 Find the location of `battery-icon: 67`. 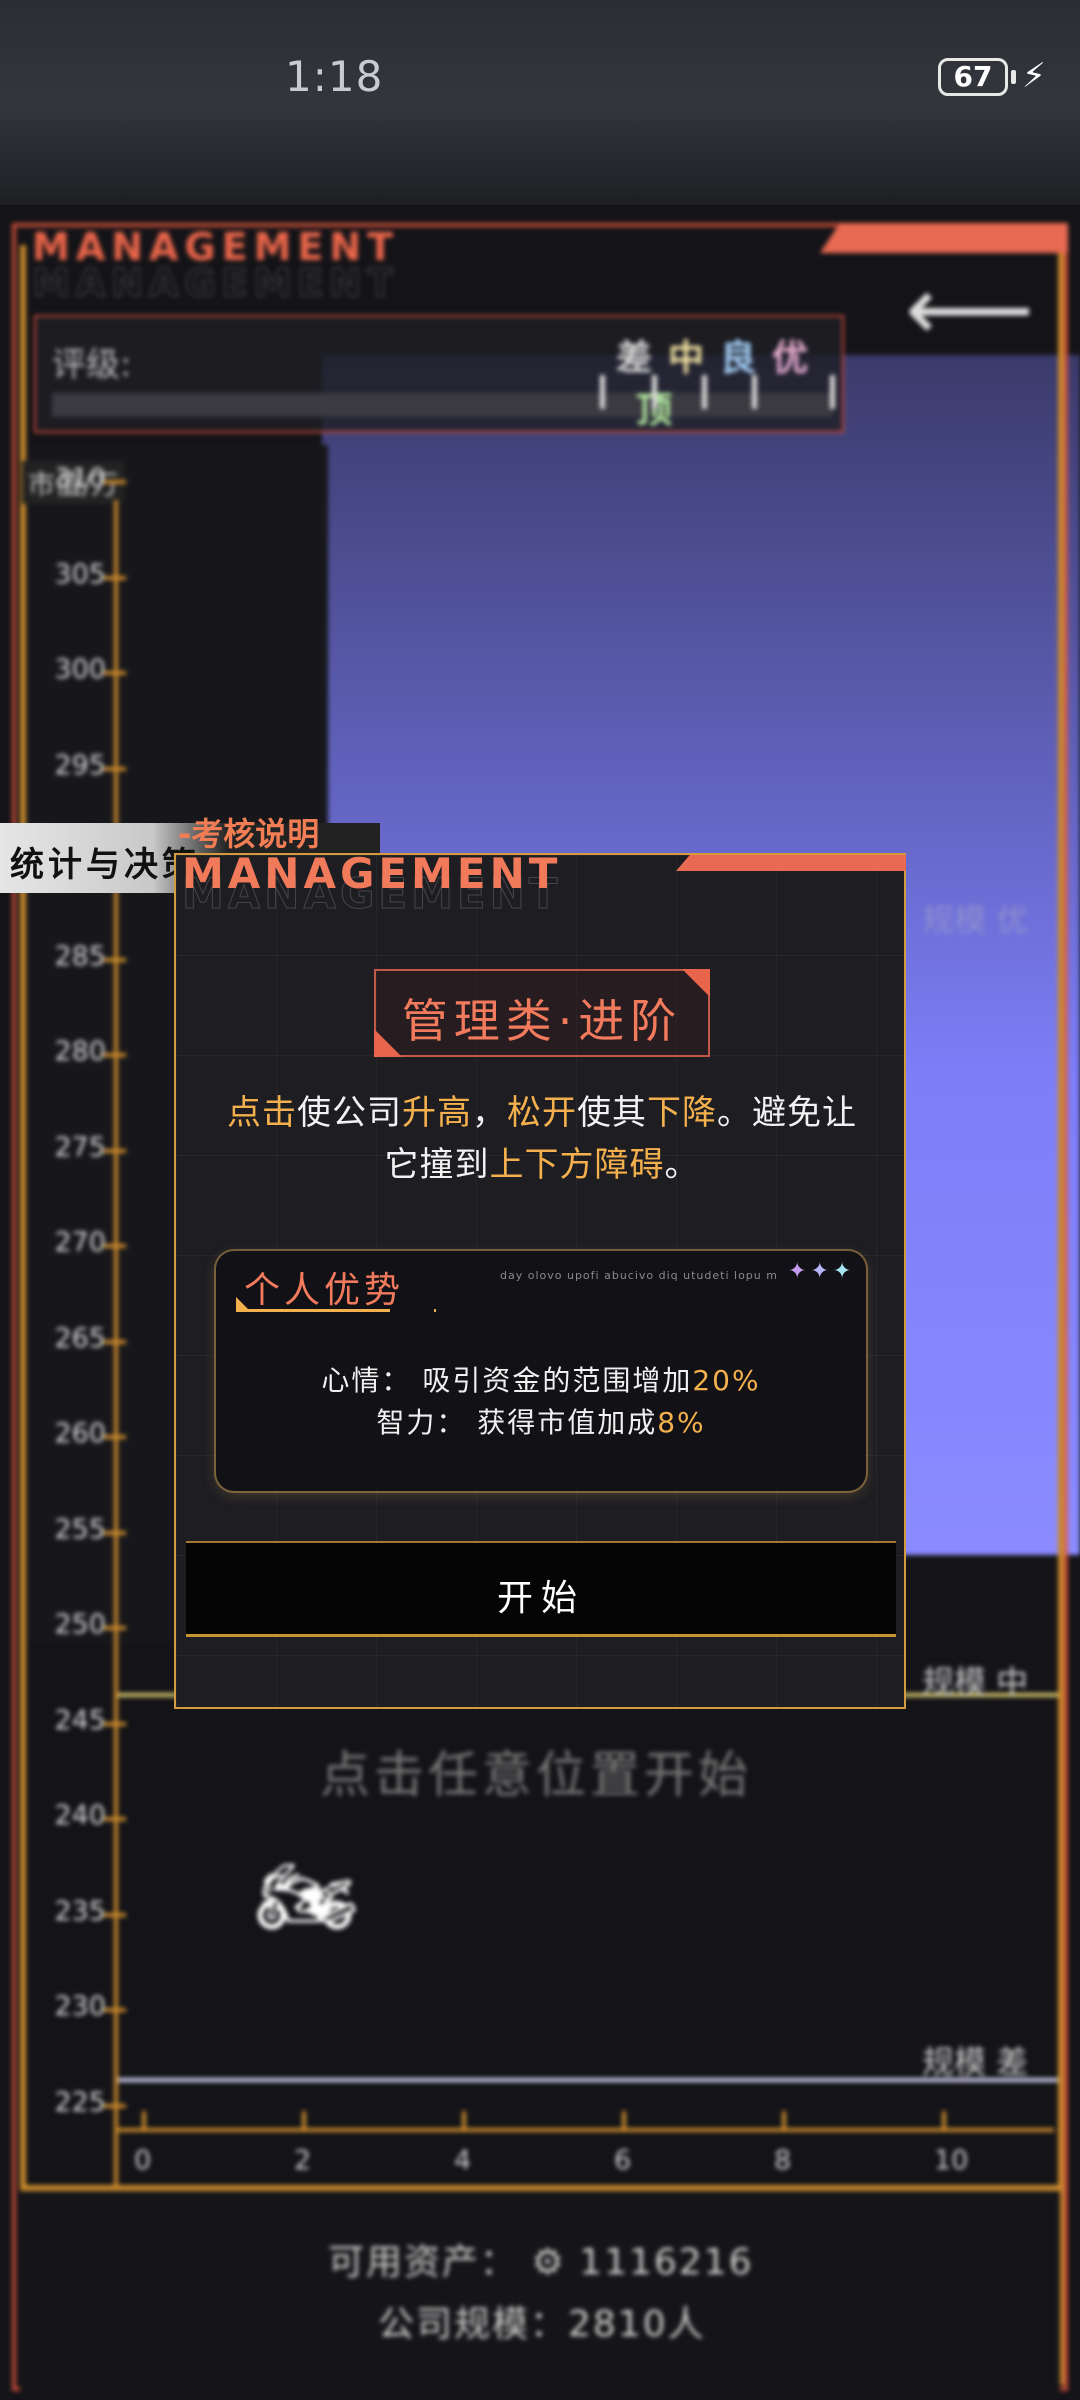

battery-icon: 67 is located at coordinates (973, 77).